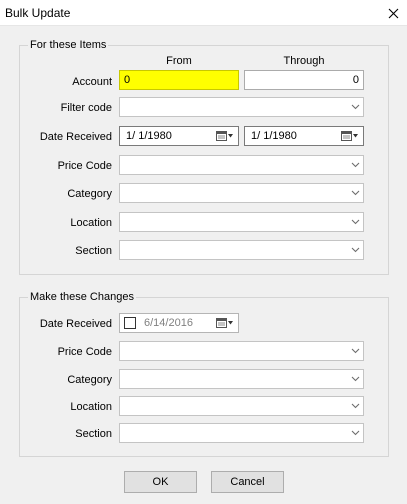 This screenshot has height=504, width=407. What do you see at coordinates (203, 13) in the screenshot?
I see `title-bar: Bulk Update` at bounding box center [203, 13].